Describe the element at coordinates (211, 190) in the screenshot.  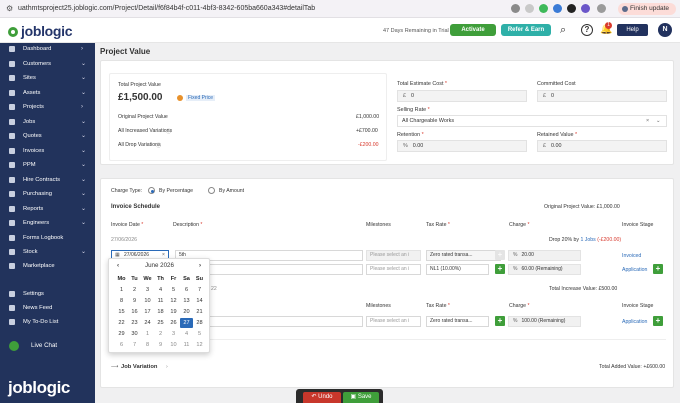
I see `by-amount-radio` at that location.